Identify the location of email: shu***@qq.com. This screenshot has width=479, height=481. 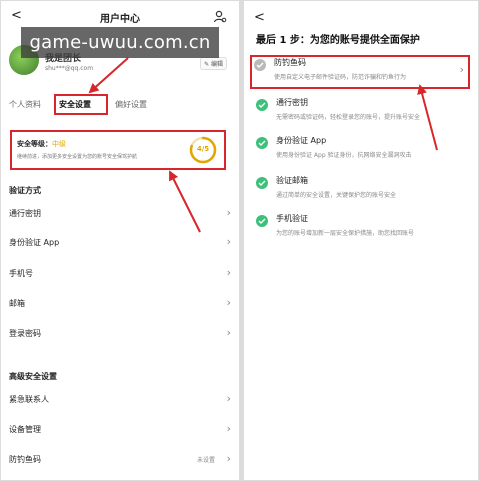
(69, 68).